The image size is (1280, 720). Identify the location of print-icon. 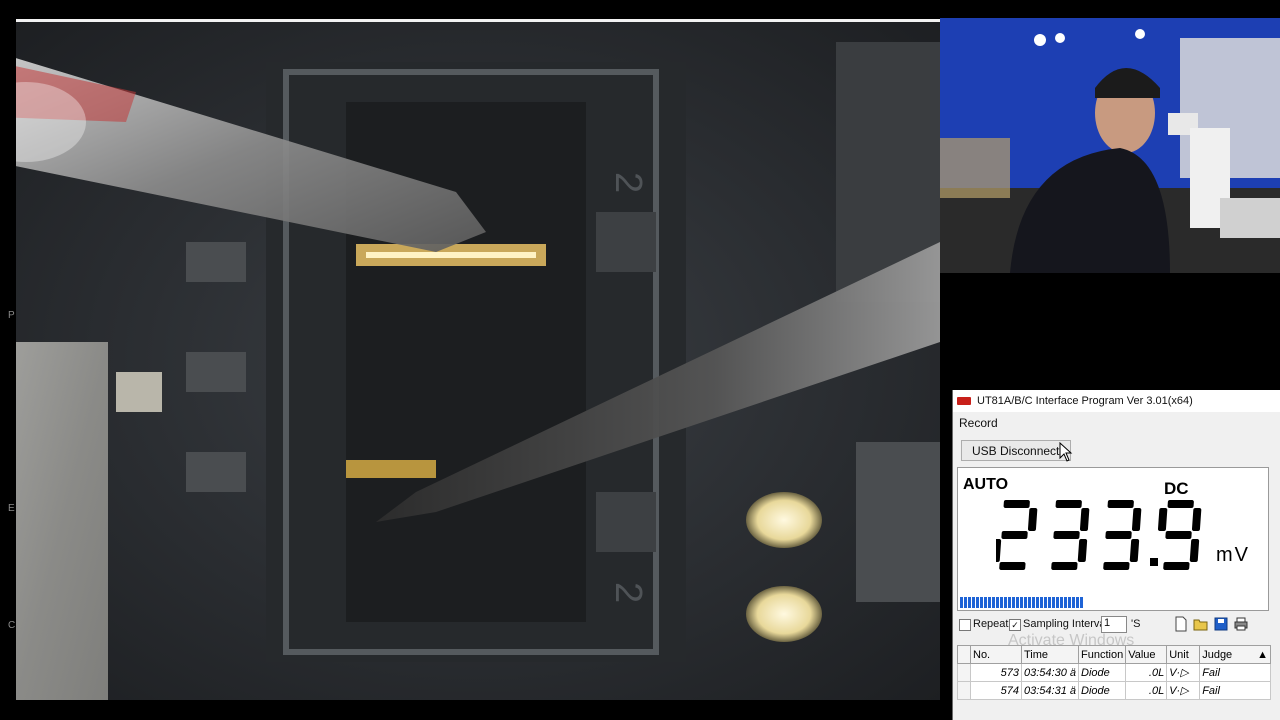
(1241, 624).